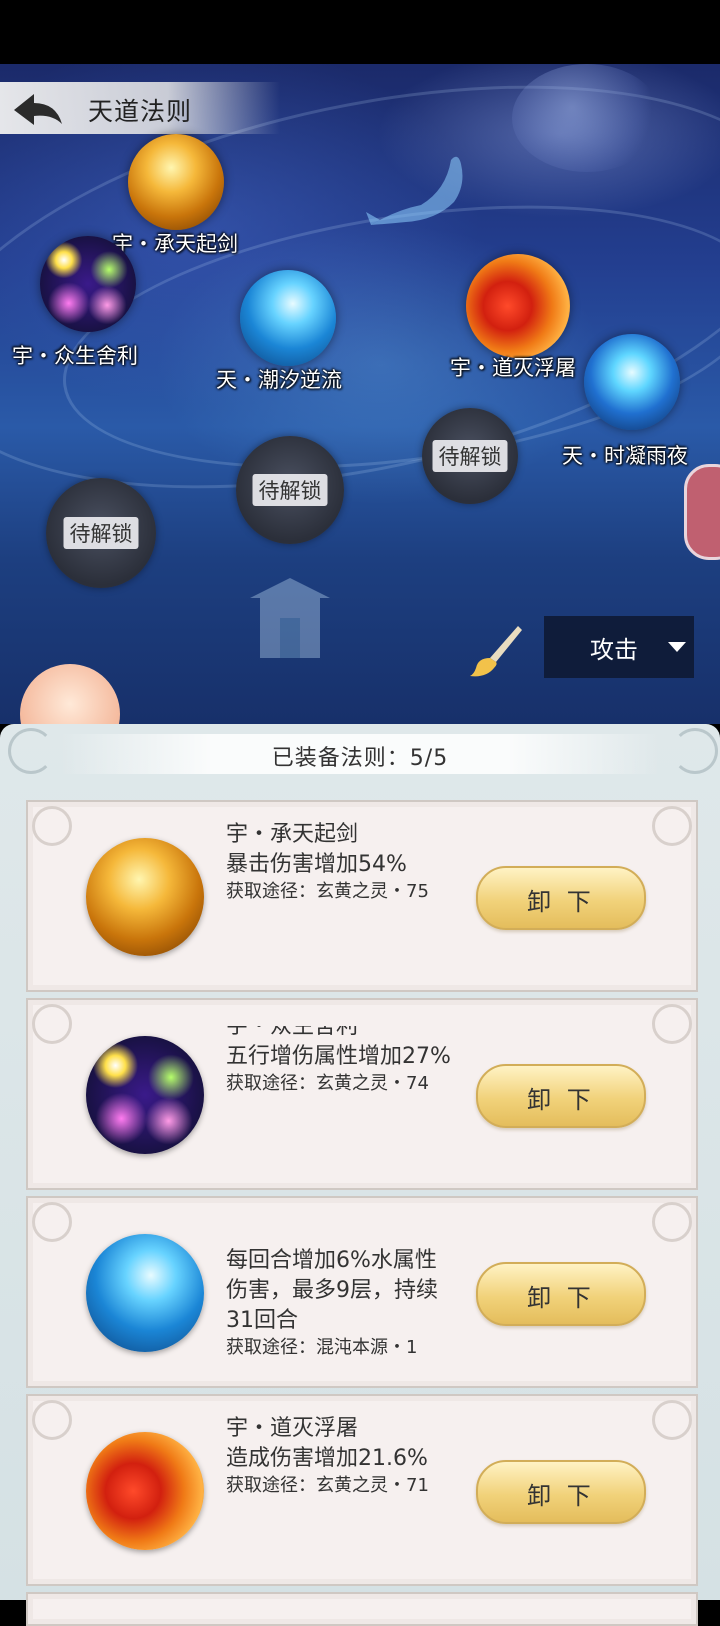  I want to click on page-title: 天道法则, so click(140, 111).